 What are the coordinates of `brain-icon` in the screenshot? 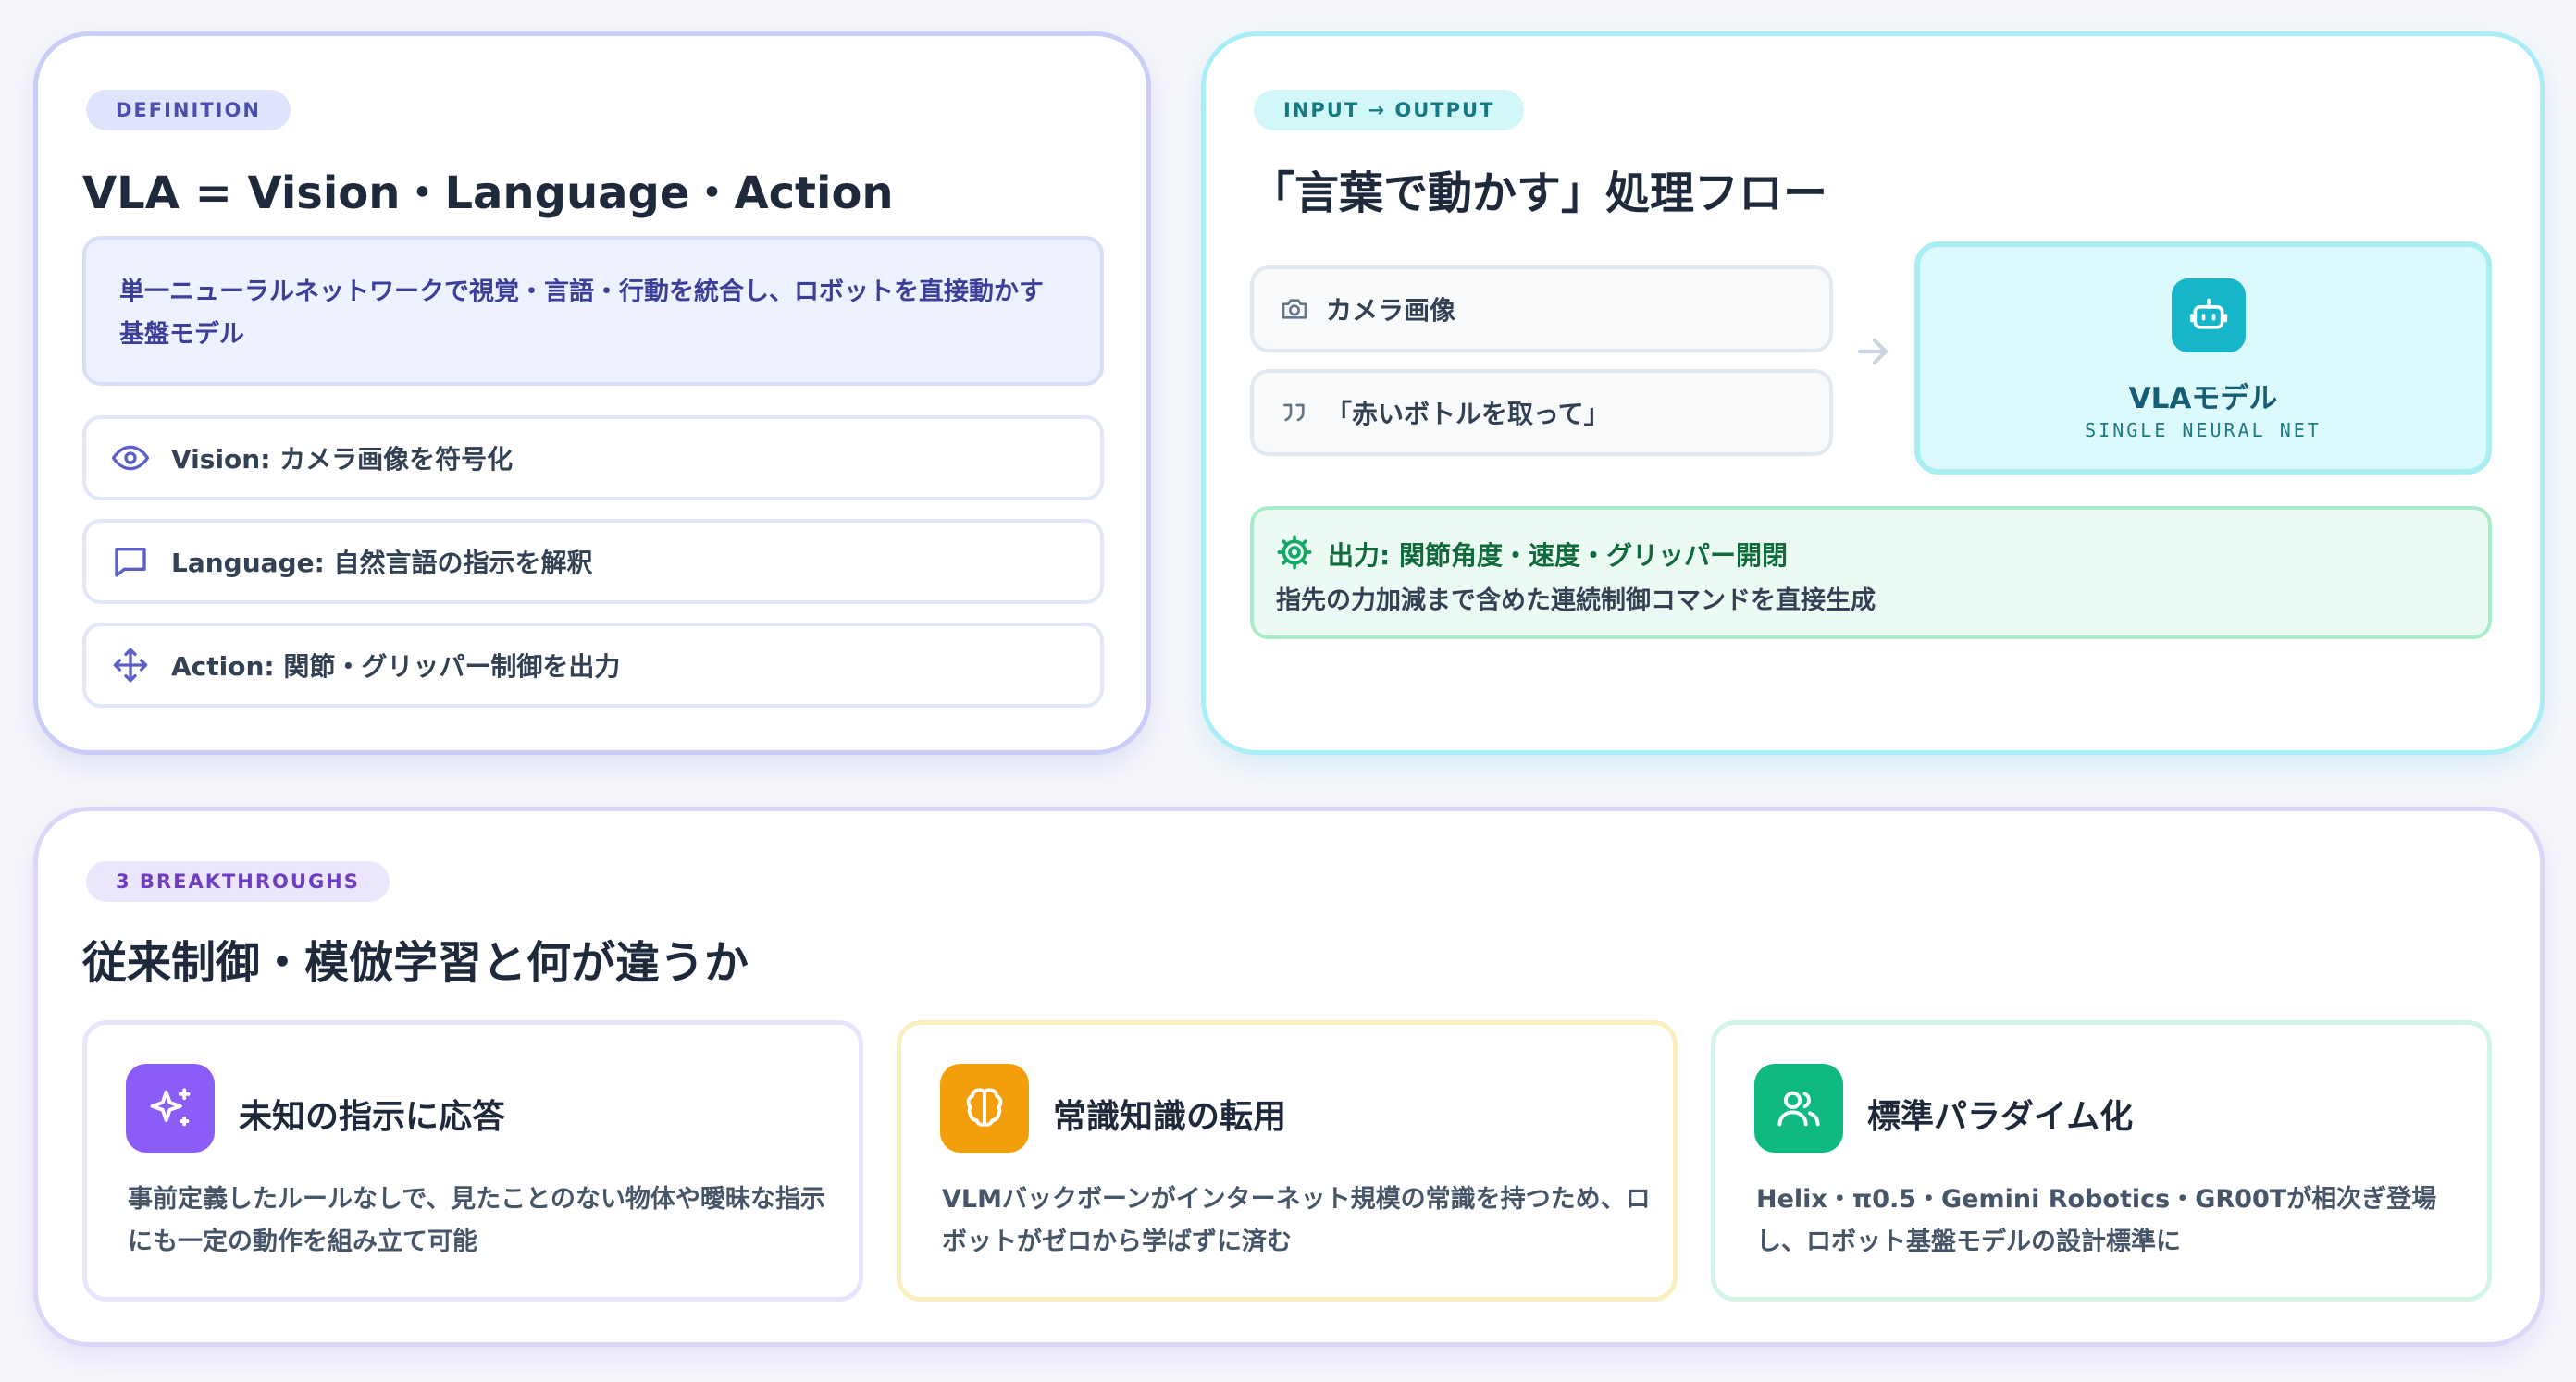 It's located at (985, 1108).